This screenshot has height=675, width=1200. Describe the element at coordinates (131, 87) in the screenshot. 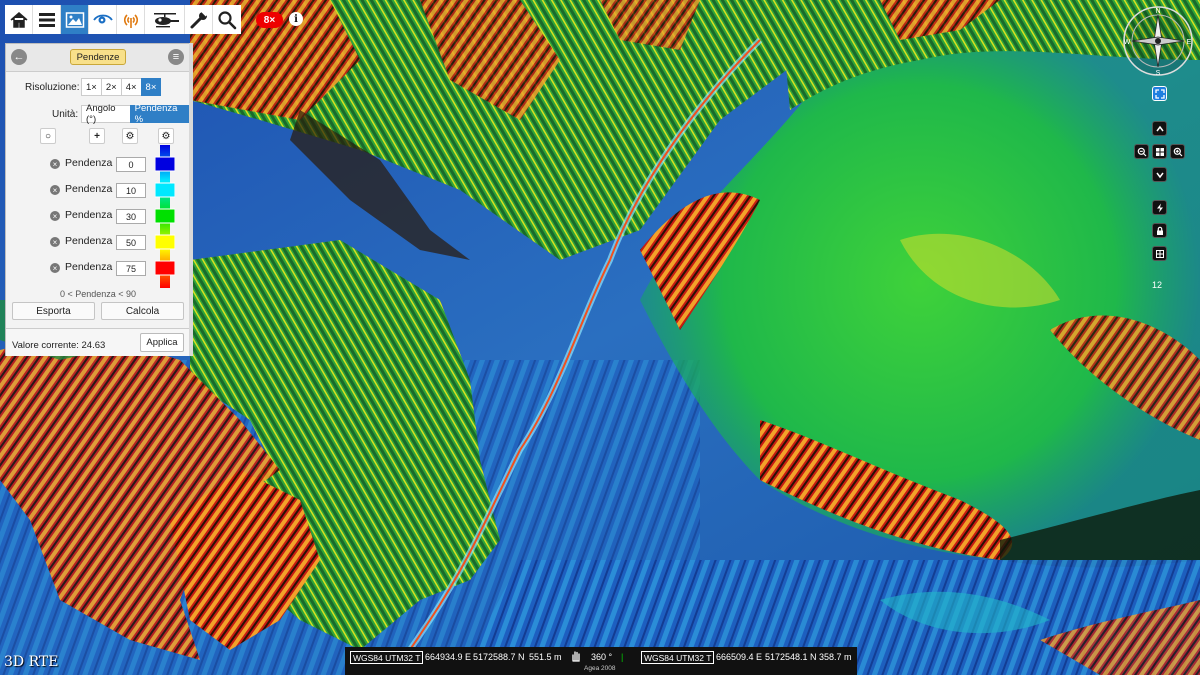

I see `resolution-option-4x: 4×` at that location.